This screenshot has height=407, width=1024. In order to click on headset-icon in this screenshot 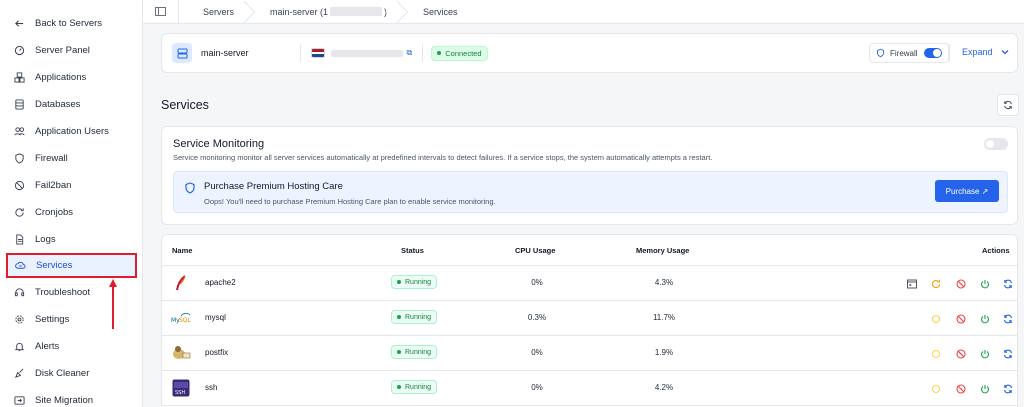, I will do `click(19, 292)`.